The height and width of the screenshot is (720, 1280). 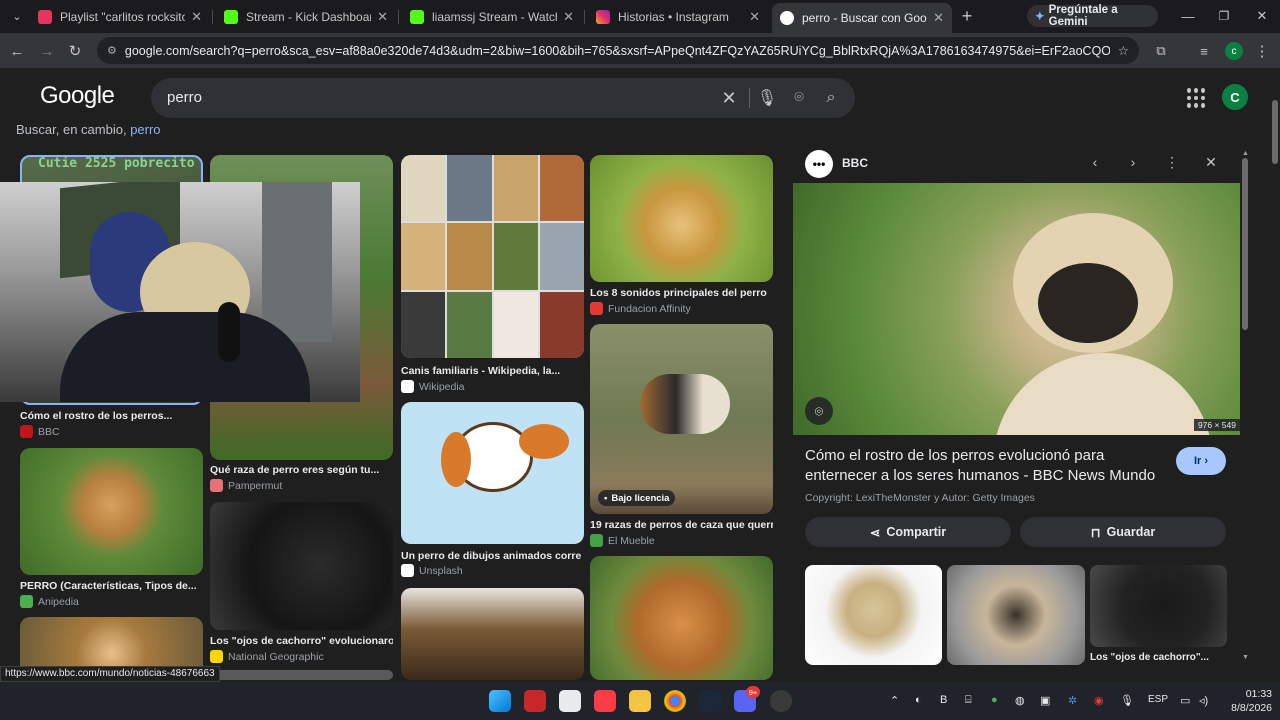 I want to click on image-result-partial, so click(x=301, y=675).